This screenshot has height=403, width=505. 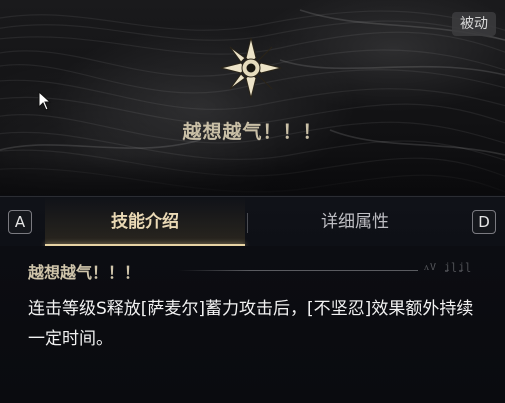 What do you see at coordinates (252, 132) in the screenshot?
I see `skill-title: 越想越气！！！` at bounding box center [252, 132].